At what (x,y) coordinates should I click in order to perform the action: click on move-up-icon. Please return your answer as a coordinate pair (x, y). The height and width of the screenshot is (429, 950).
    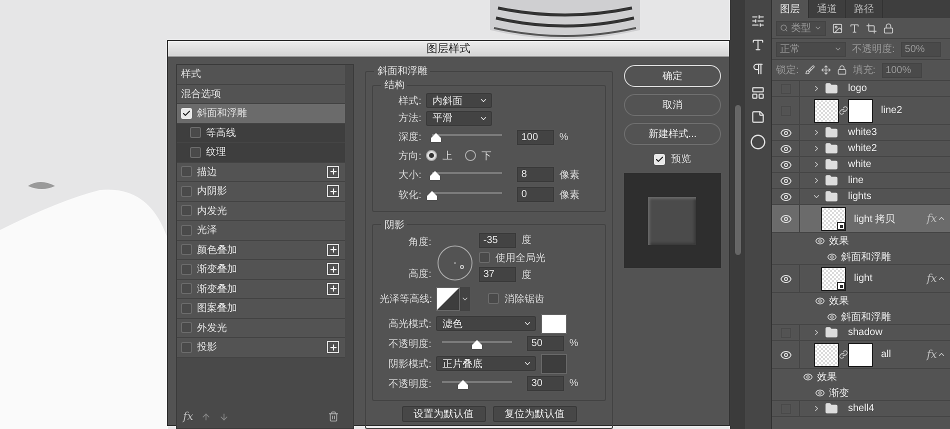
    Looking at the image, I should click on (206, 417).